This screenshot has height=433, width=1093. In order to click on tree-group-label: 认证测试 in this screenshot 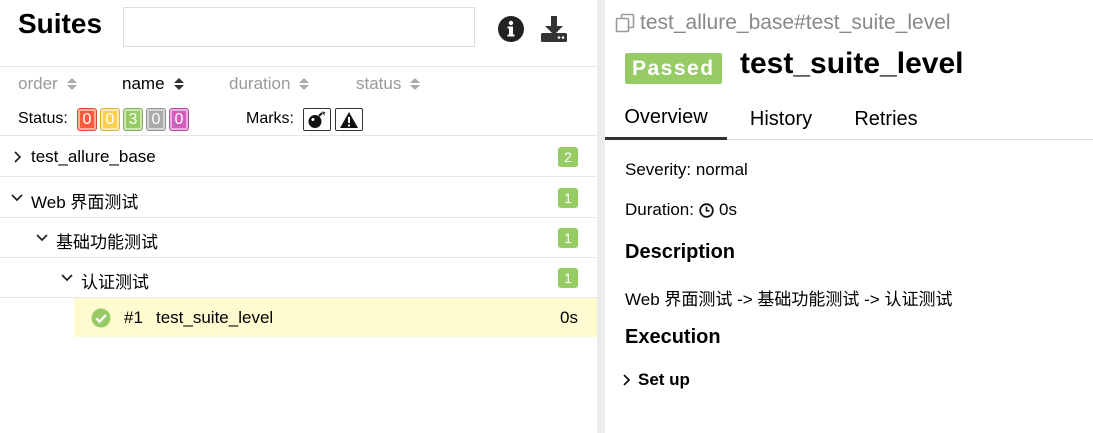, I will do `click(115, 282)`.